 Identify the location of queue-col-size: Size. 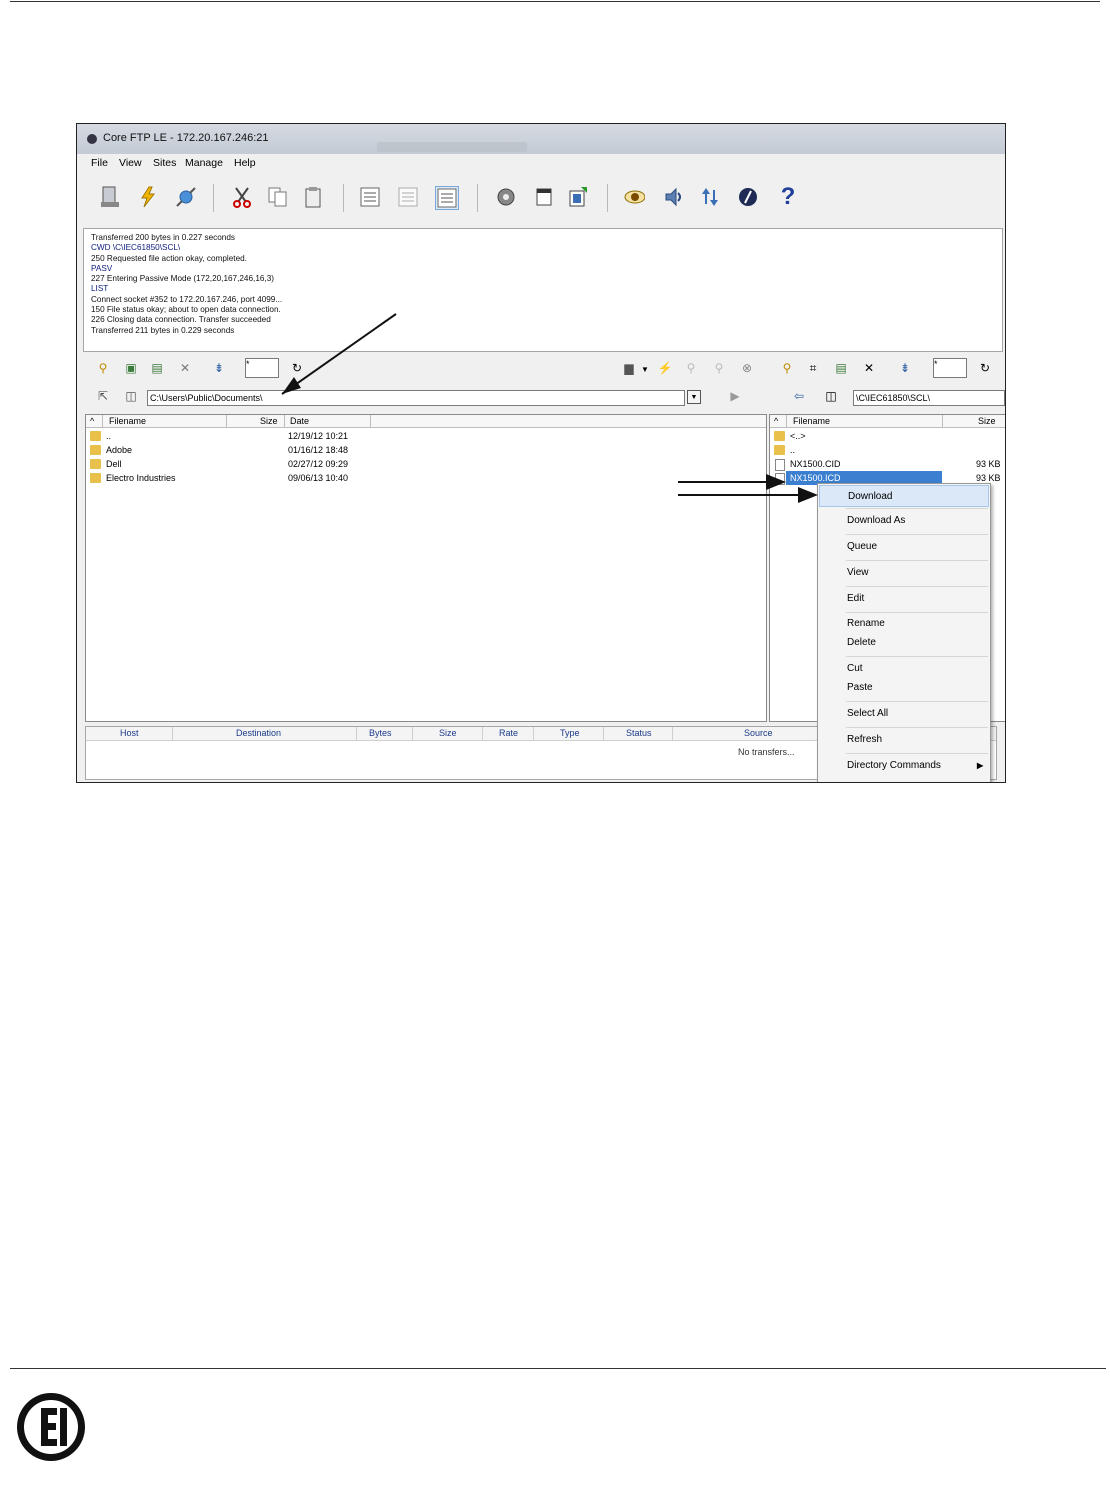
(448, 733).